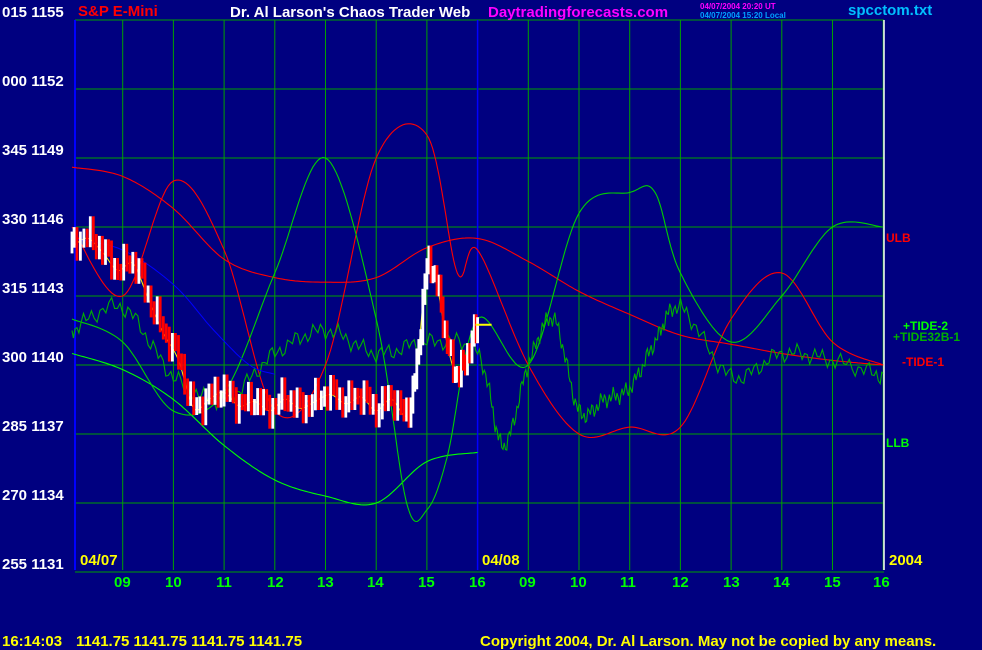 This screenshot has height=650, width=982. What do you see at coordinates (578, 12) in the screenshot?
I see `site-link: Daytradingforecasts.com` at bounding box center [578, 12].